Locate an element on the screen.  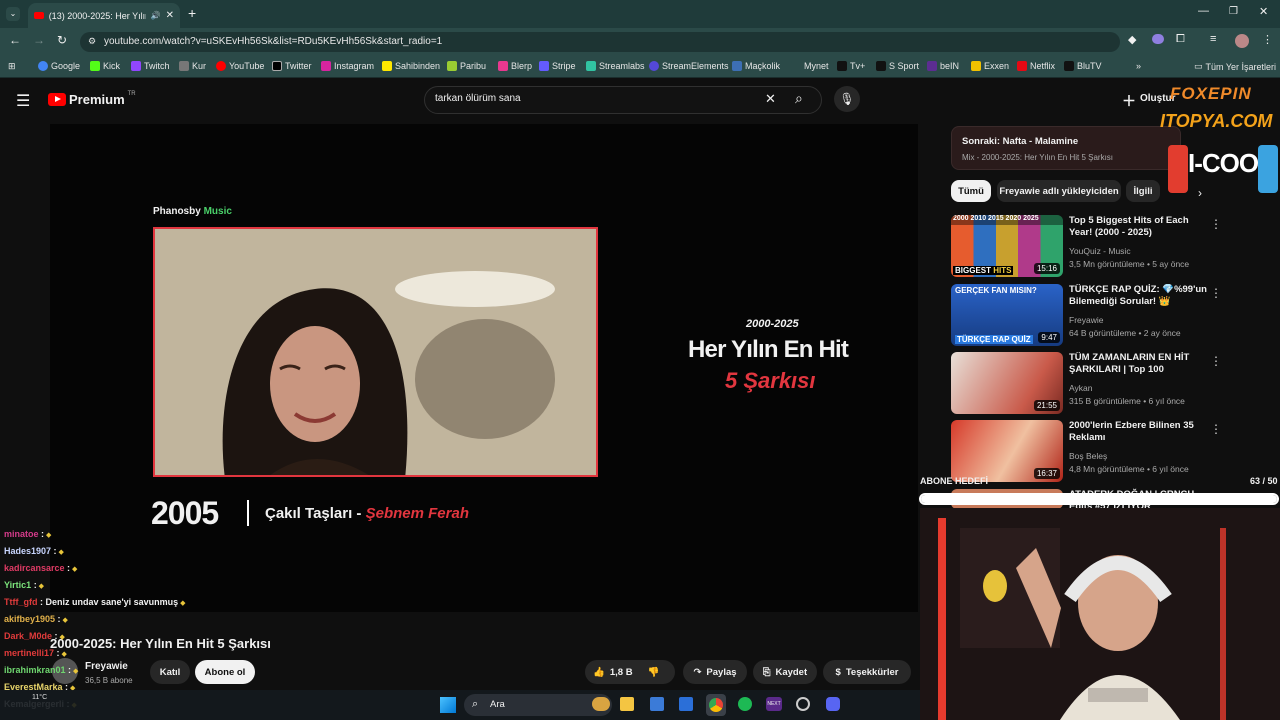
create-button: ＋ Oluştur is located at coordinates (1149, 101).